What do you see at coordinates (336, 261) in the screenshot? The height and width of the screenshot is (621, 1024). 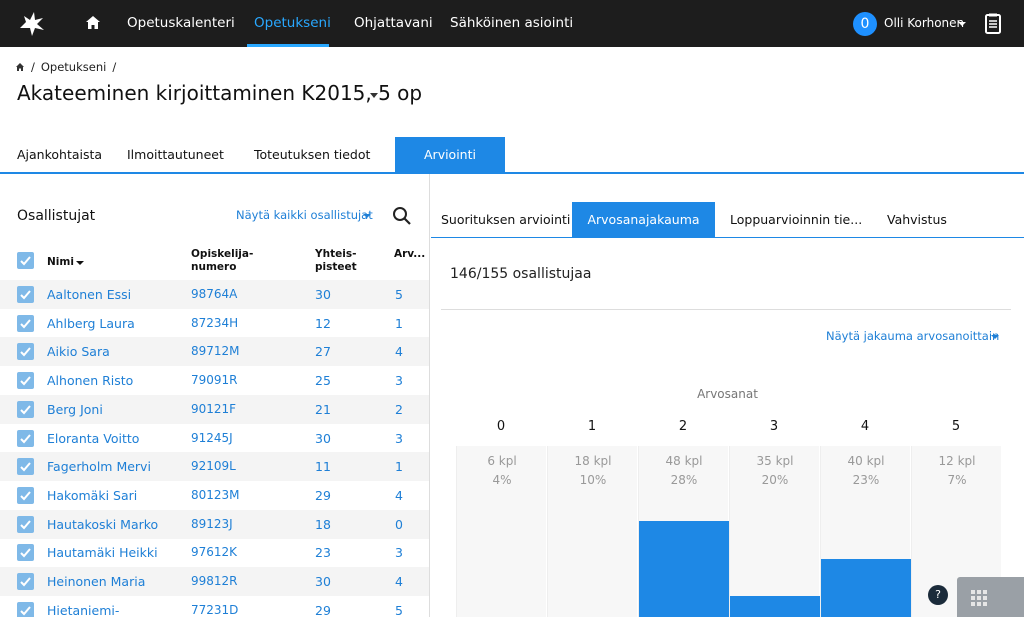 I see `column-header-points: Yhteis- pisteet` at bounding box center [336, 261].